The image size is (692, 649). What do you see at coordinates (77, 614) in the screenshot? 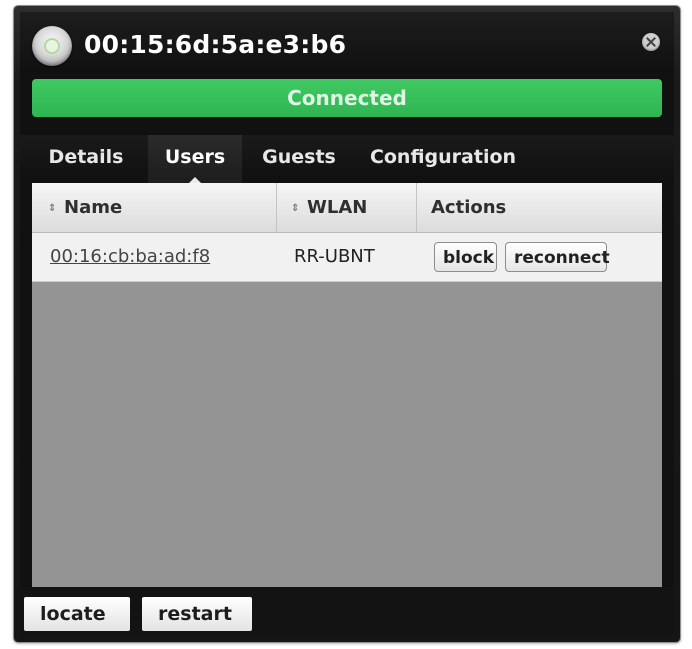
I see `locate-button: locate` at bounding box center [77, 614].